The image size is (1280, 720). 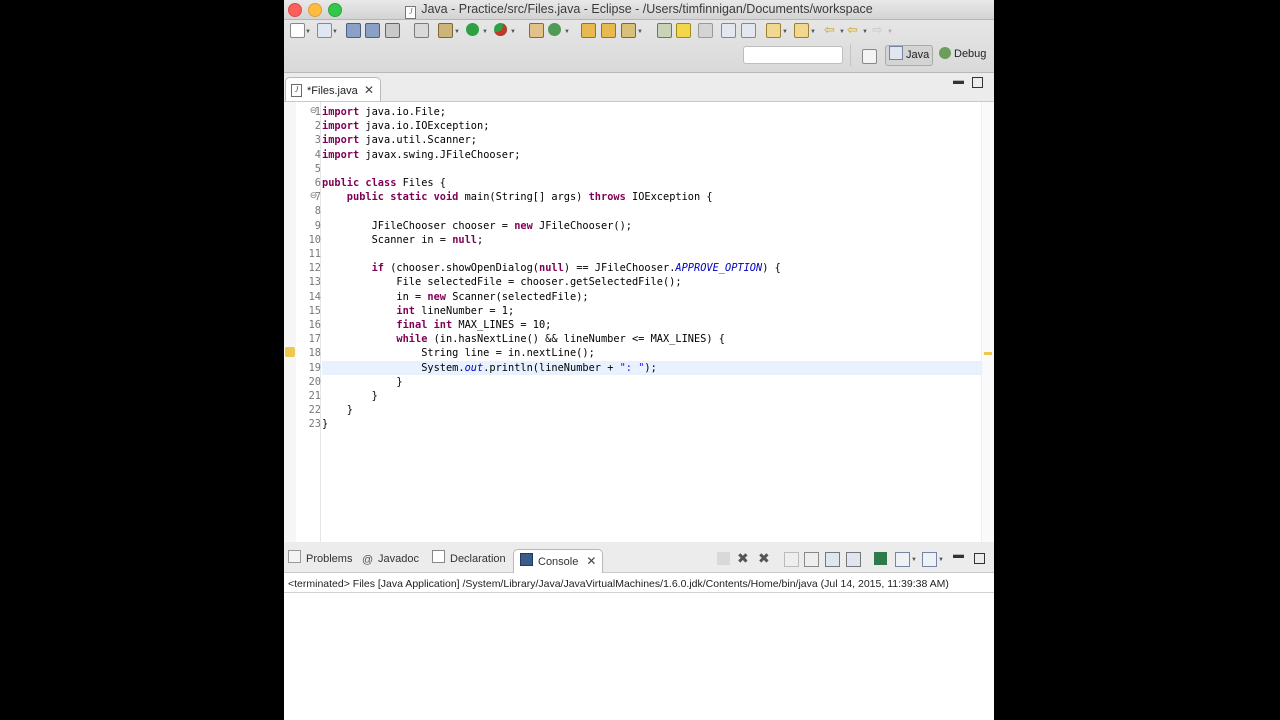 I want to click on back-arrow-dropdown-icon: ▼, so click(x=865, y=32).